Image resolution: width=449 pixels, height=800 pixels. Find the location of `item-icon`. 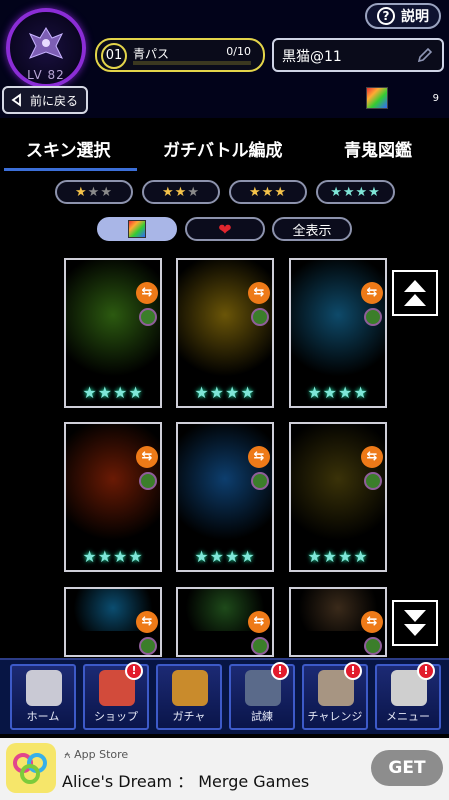

item-icon is located at coordinates (377, 98).